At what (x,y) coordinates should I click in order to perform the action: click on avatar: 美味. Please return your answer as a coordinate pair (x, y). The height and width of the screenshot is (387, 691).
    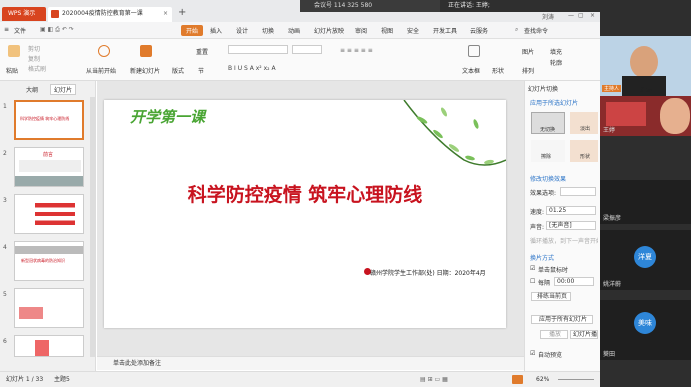
    Looking at the image, I should click on (645, 323).